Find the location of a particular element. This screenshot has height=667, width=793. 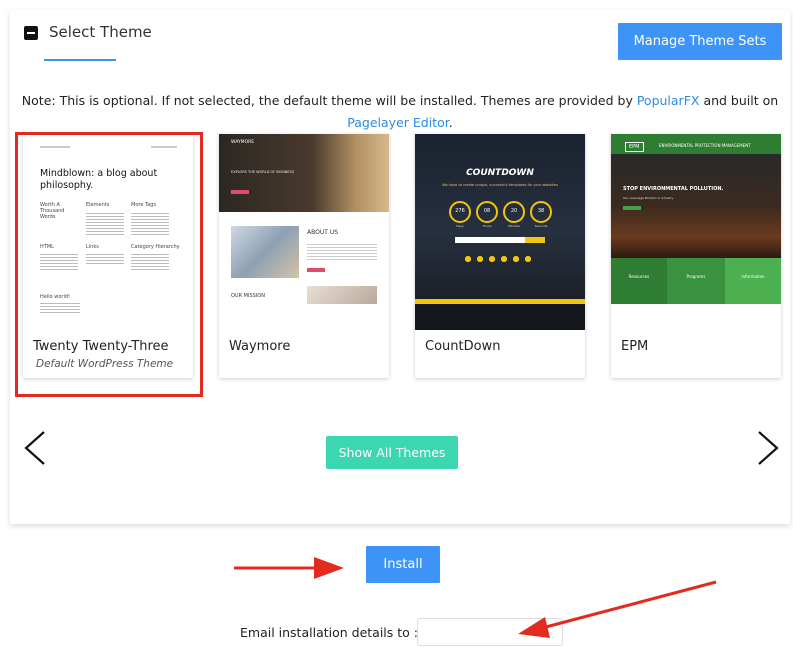

preview-unit: Minutes is located at coordinates (514, 226).